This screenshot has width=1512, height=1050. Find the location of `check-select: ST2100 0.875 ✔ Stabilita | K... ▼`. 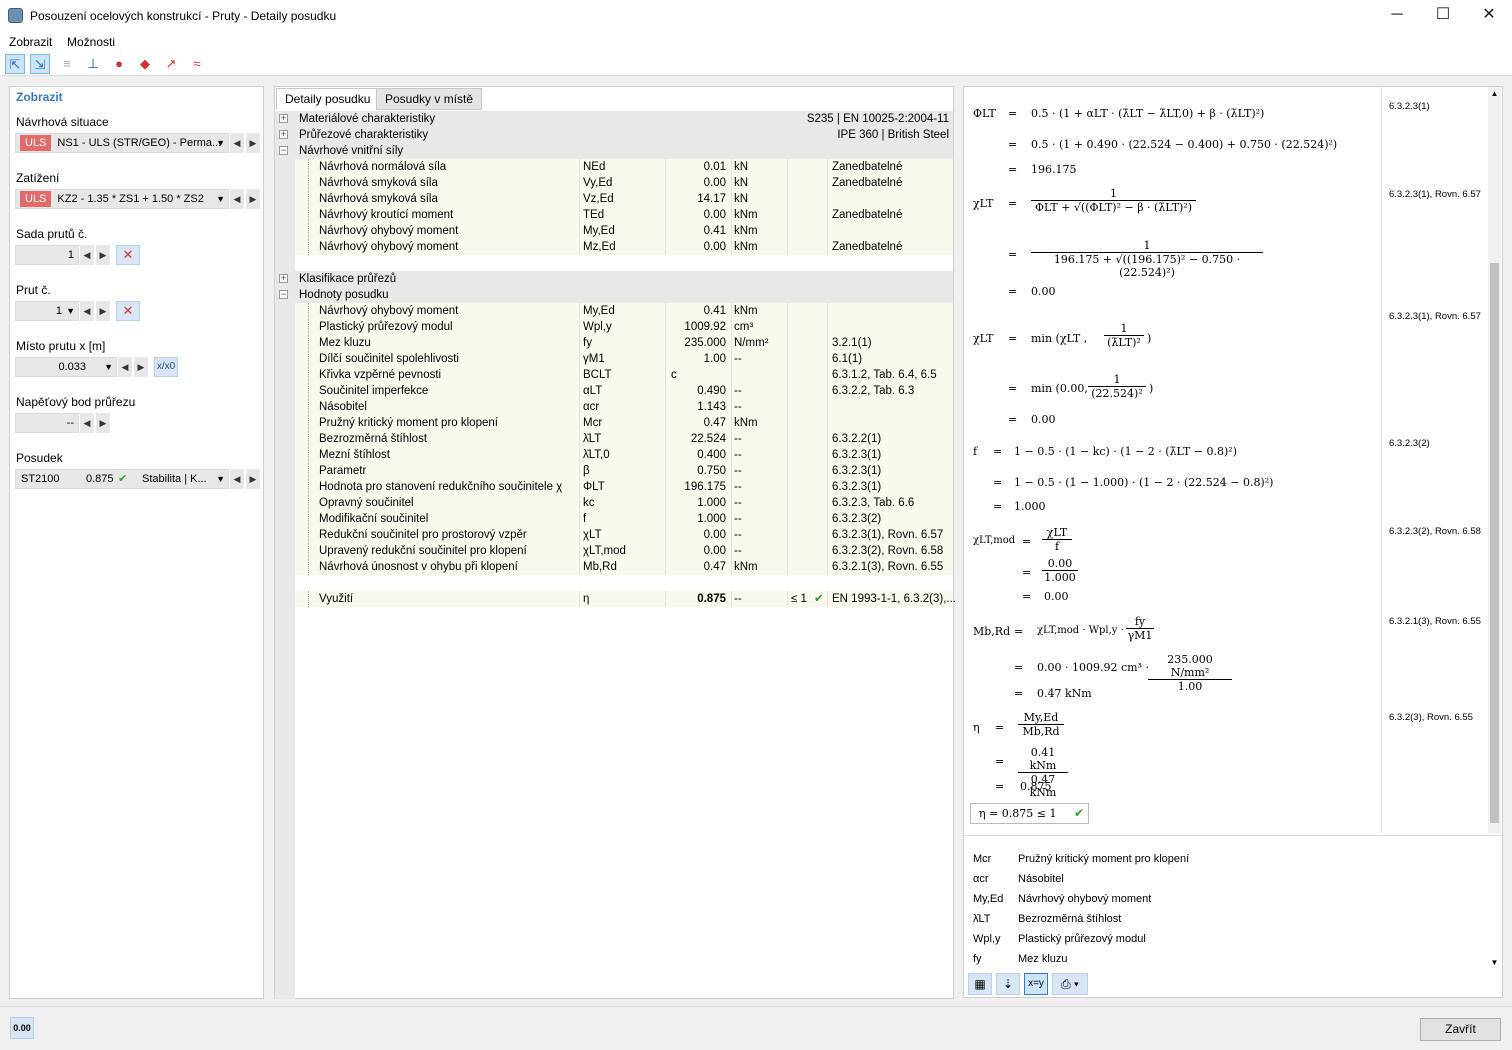

check-select: ST2100 0.875 ✔ Stabilita | K... ▼ is located at coordinates (122, 479).